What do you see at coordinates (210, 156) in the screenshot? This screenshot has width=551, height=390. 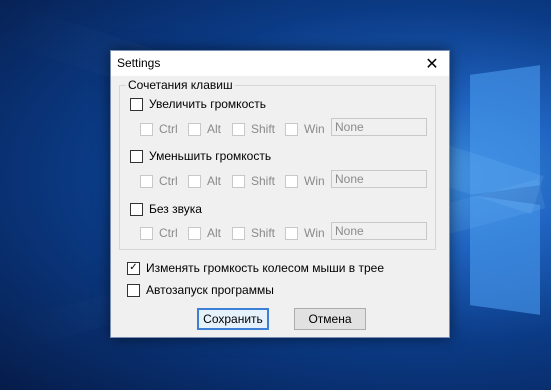 I see `decrease-volume-label: Уменьшить громкость` at bounding box center [210, 156].